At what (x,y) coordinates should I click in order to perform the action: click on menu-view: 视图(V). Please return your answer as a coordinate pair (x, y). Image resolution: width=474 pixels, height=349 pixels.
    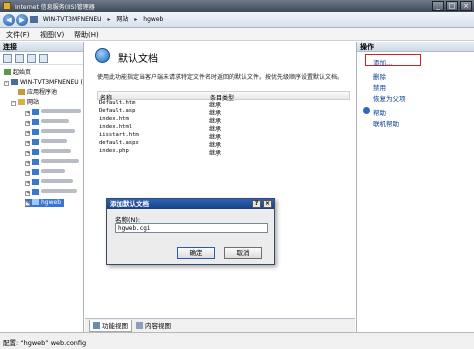
    Looking at the image, I should click on (52, 35).